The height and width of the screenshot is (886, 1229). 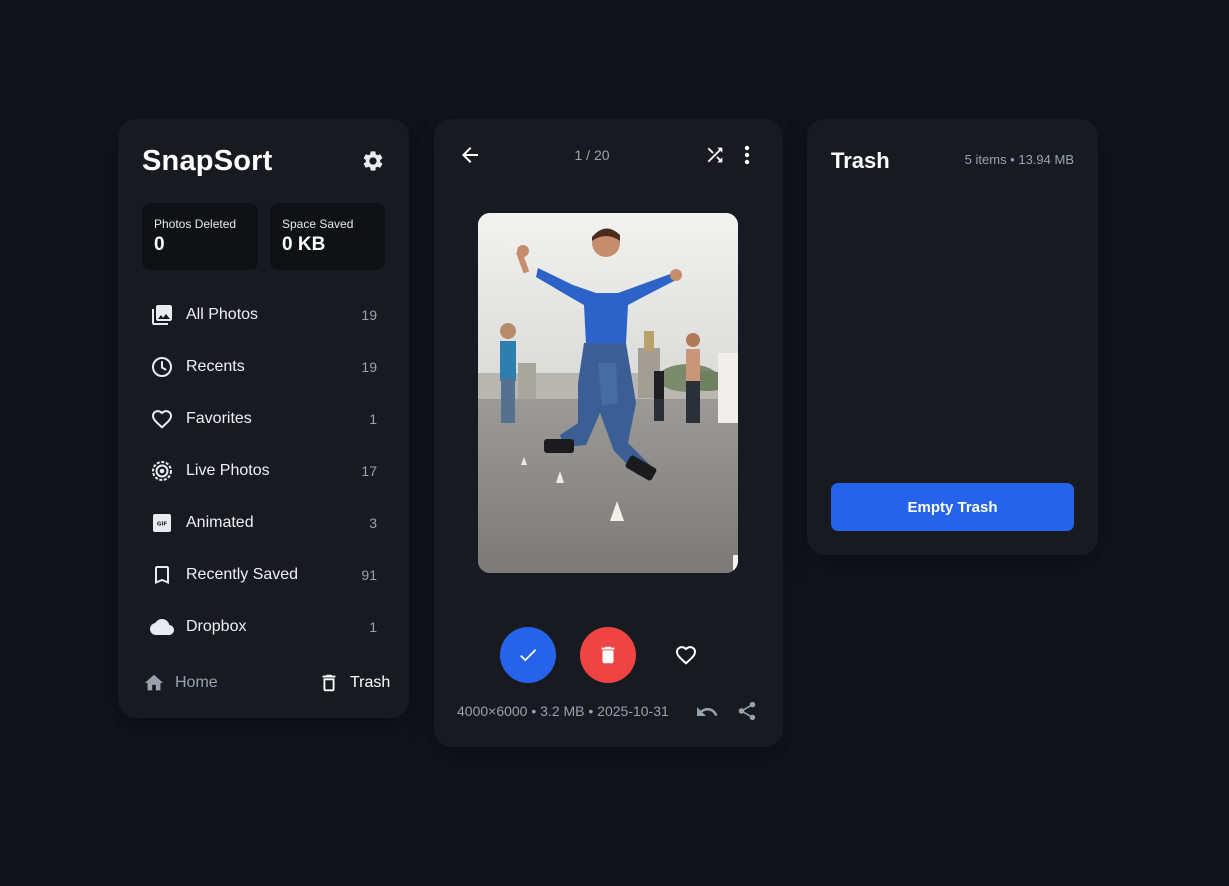 I want to click on home-label: Home, so click(x=196, y=682).